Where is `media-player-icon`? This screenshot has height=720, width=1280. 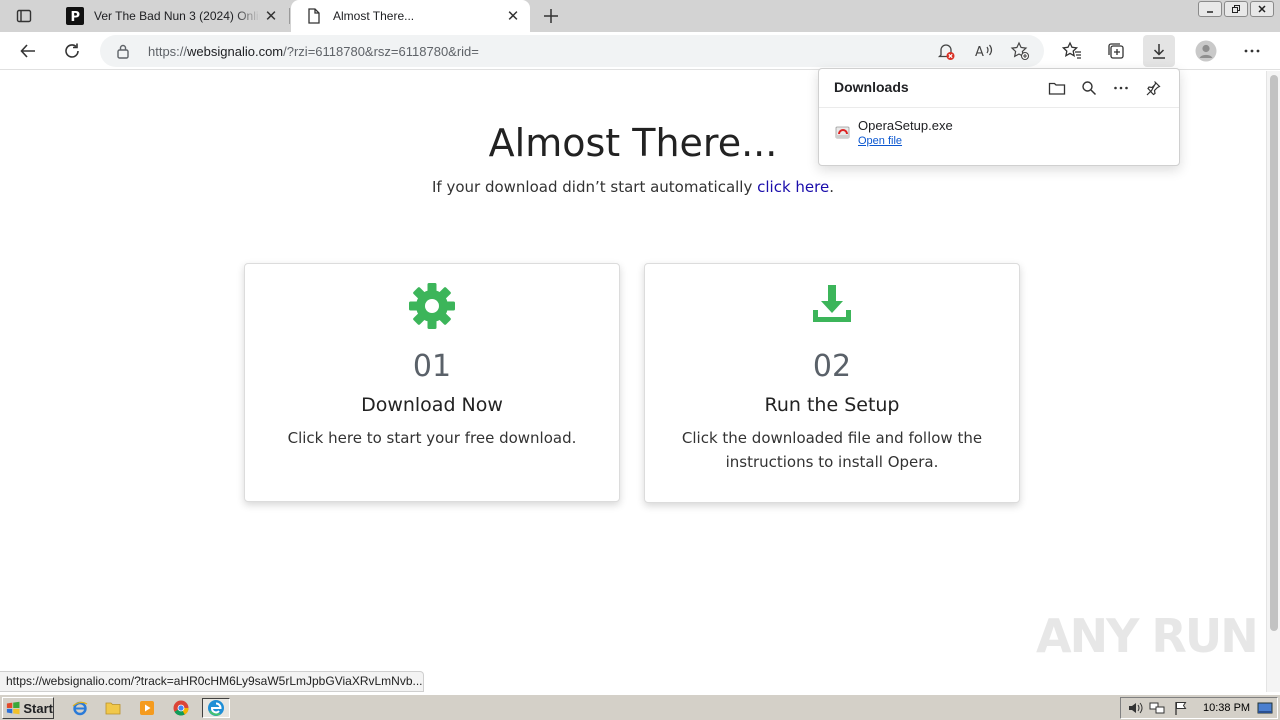
media-player-icon is located at coordinates (147, 708).